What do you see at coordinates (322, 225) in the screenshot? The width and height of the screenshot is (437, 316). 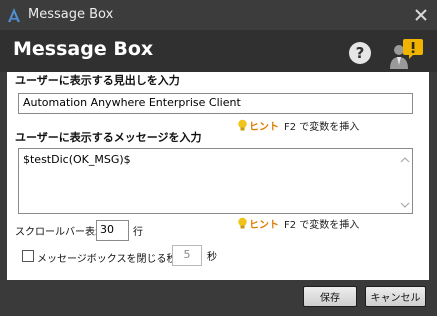 I see `hint-2-text: F2 で変数を挿入` at bounding box center [322, 225].